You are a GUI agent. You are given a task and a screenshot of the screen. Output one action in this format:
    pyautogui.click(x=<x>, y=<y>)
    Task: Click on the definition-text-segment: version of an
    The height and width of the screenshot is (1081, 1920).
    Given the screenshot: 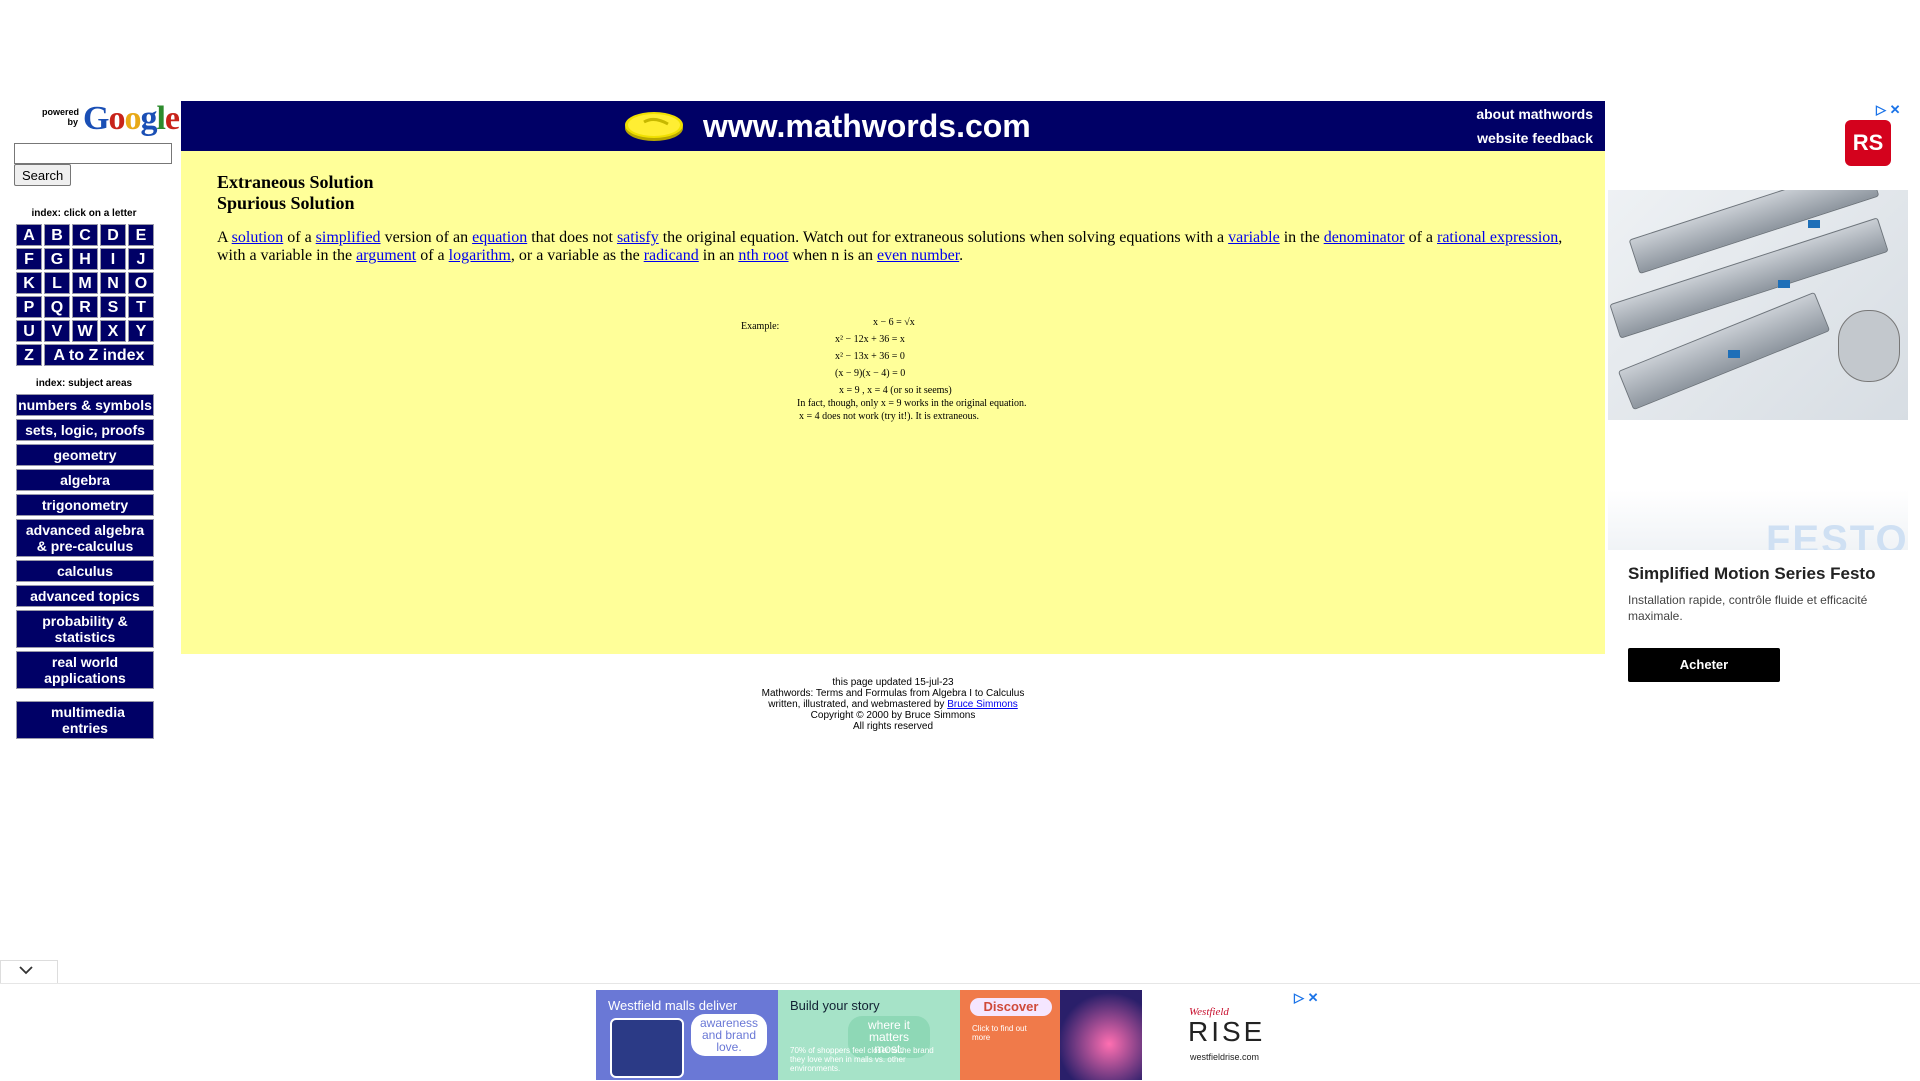 What is the action you would take?
    pyautogui.click(x=426, y=237)
    